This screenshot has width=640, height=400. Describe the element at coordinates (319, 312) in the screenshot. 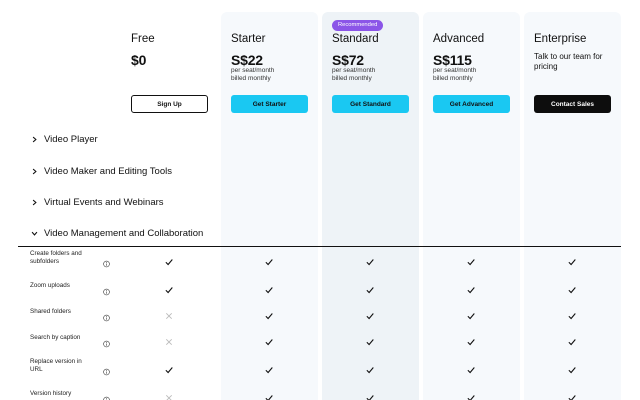

I see `feature-row: Shared folders` at that location.